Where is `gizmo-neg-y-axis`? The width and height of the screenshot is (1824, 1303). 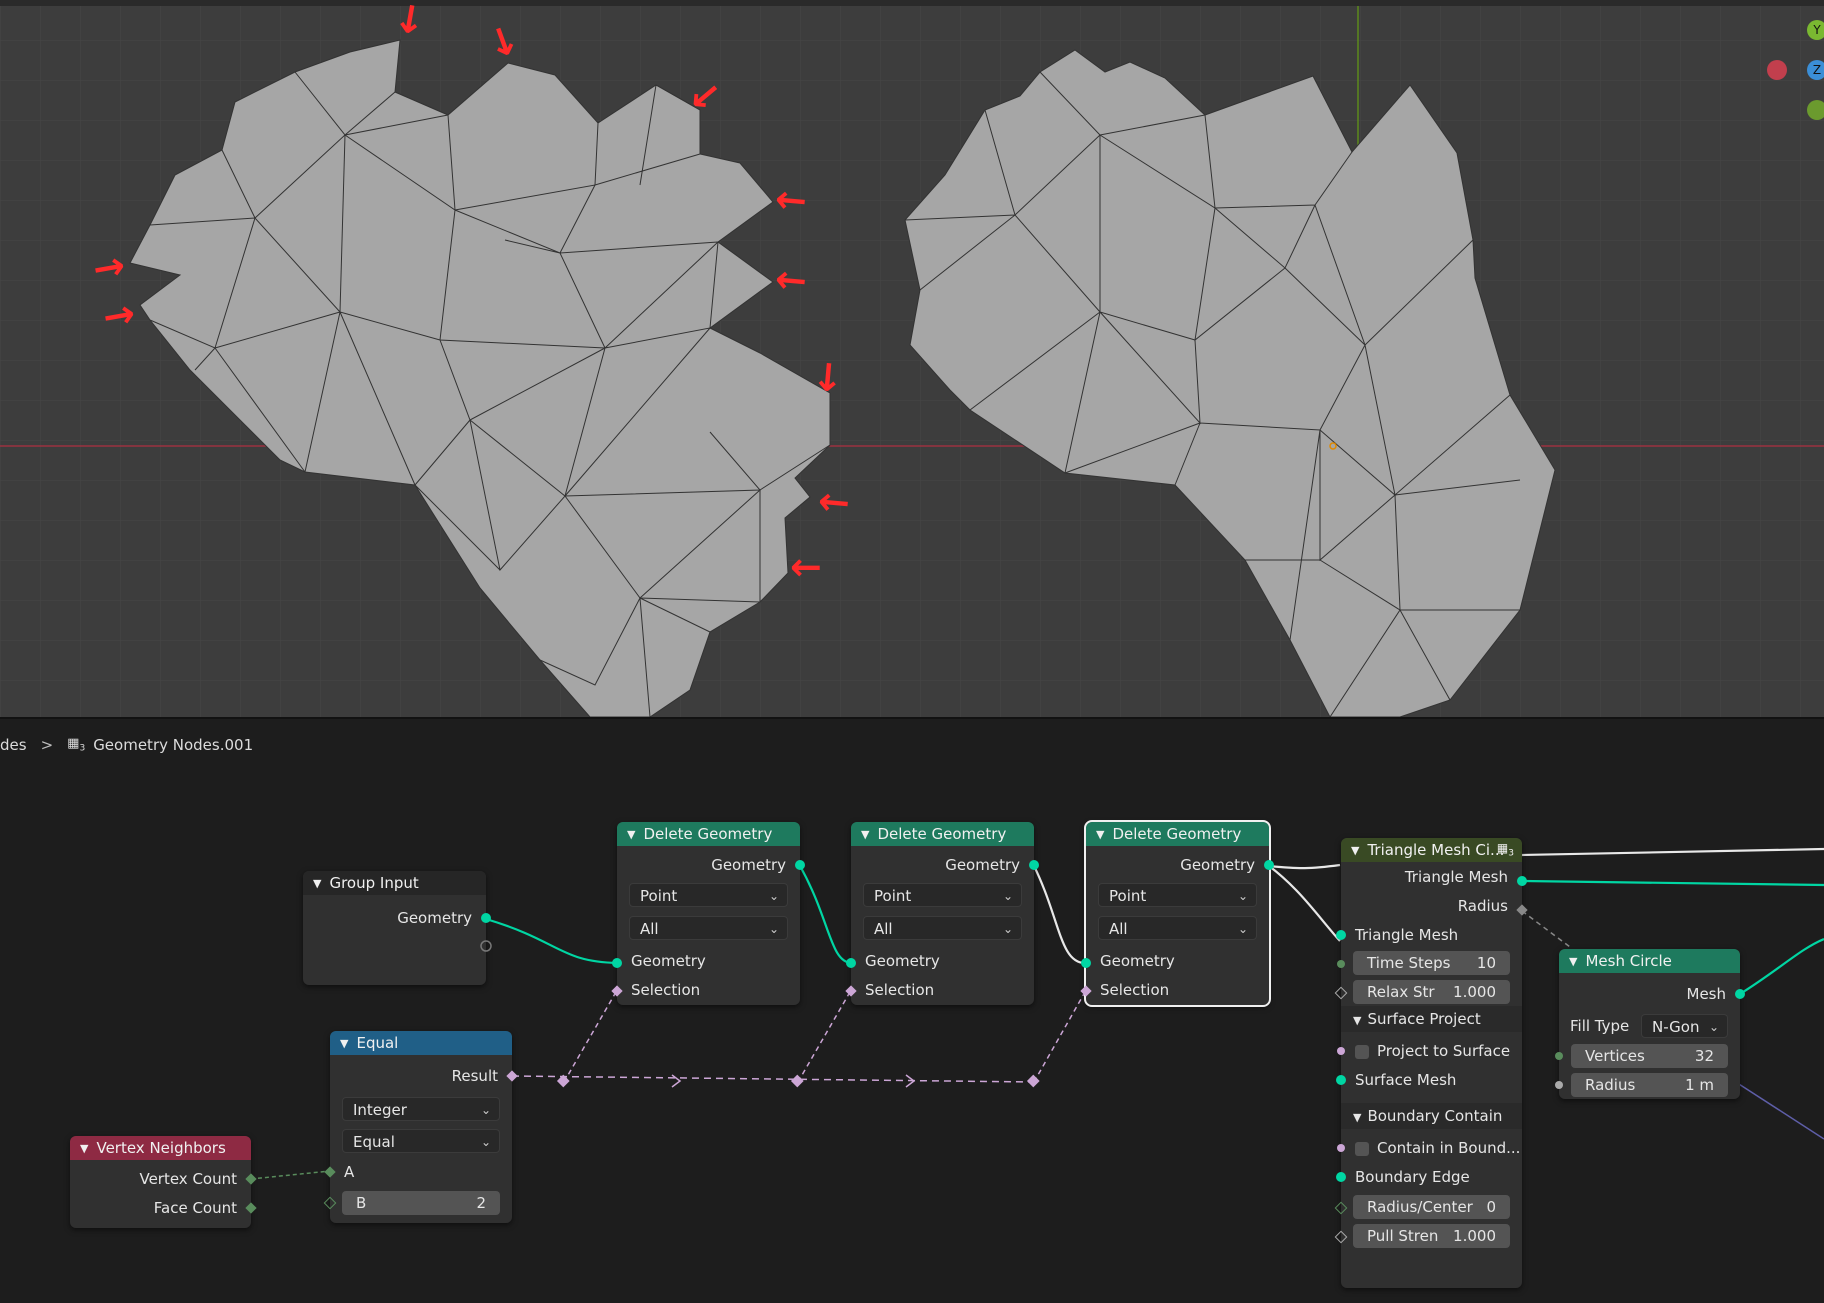
gizmo-neg-y-axis is located at coordinates (1815, 110).